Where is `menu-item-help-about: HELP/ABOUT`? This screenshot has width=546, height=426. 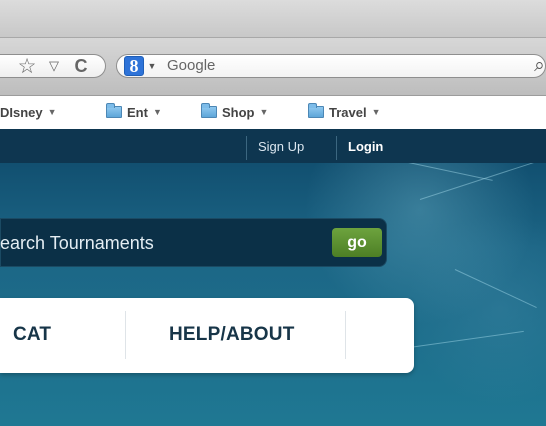 menu-item-help-about: HELP/ABOUT is located at coordinates (232, 335).